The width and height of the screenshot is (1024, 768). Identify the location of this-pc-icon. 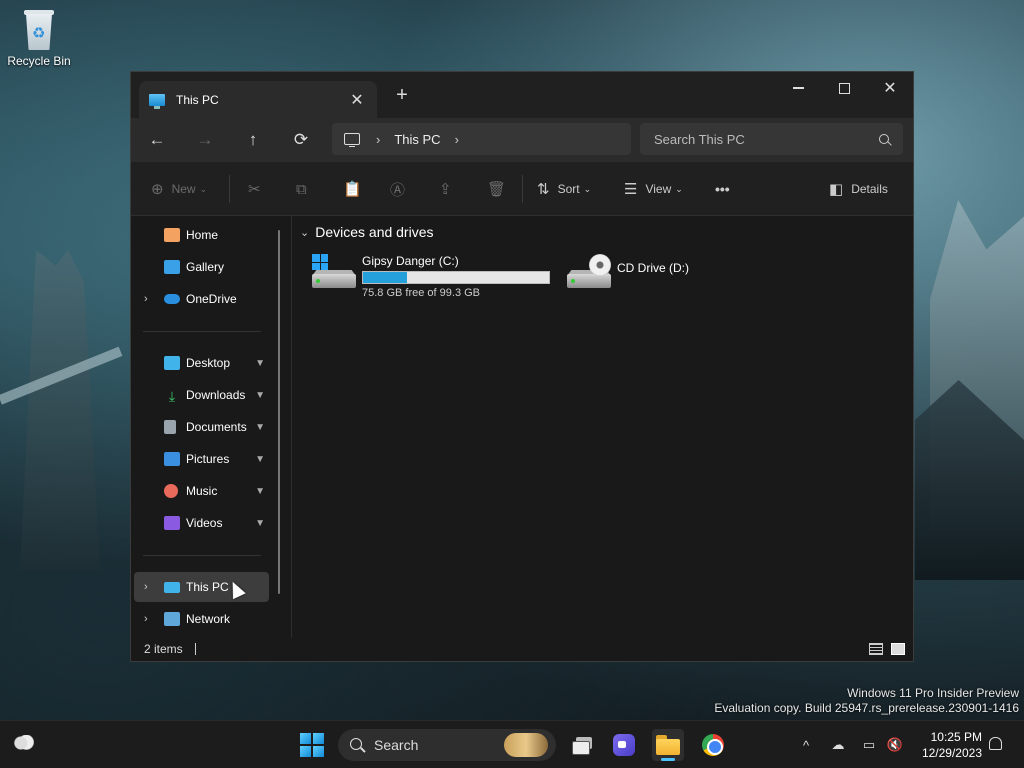
(157, 101).